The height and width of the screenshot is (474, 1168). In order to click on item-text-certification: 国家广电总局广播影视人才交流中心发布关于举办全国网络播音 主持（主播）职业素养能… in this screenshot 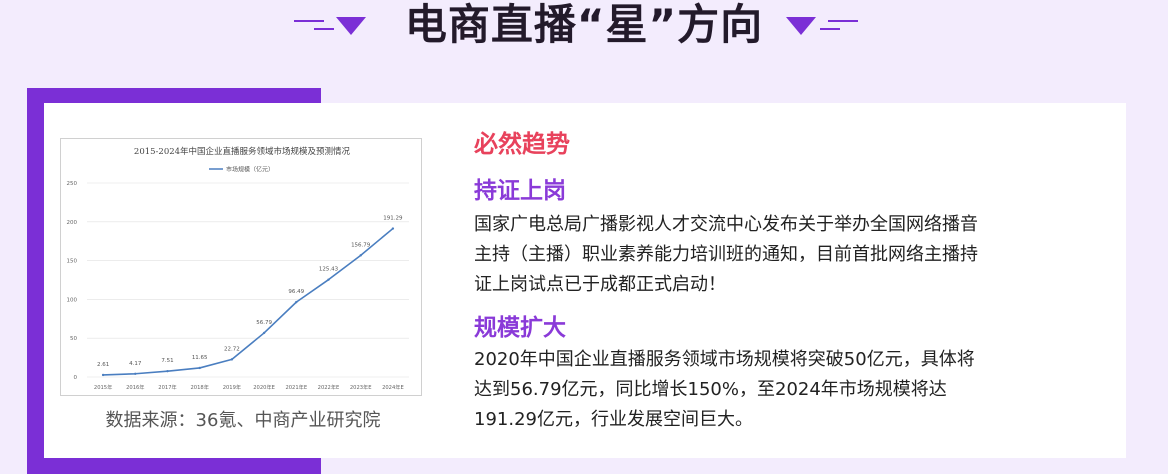, I will do `click(726, 254)`.